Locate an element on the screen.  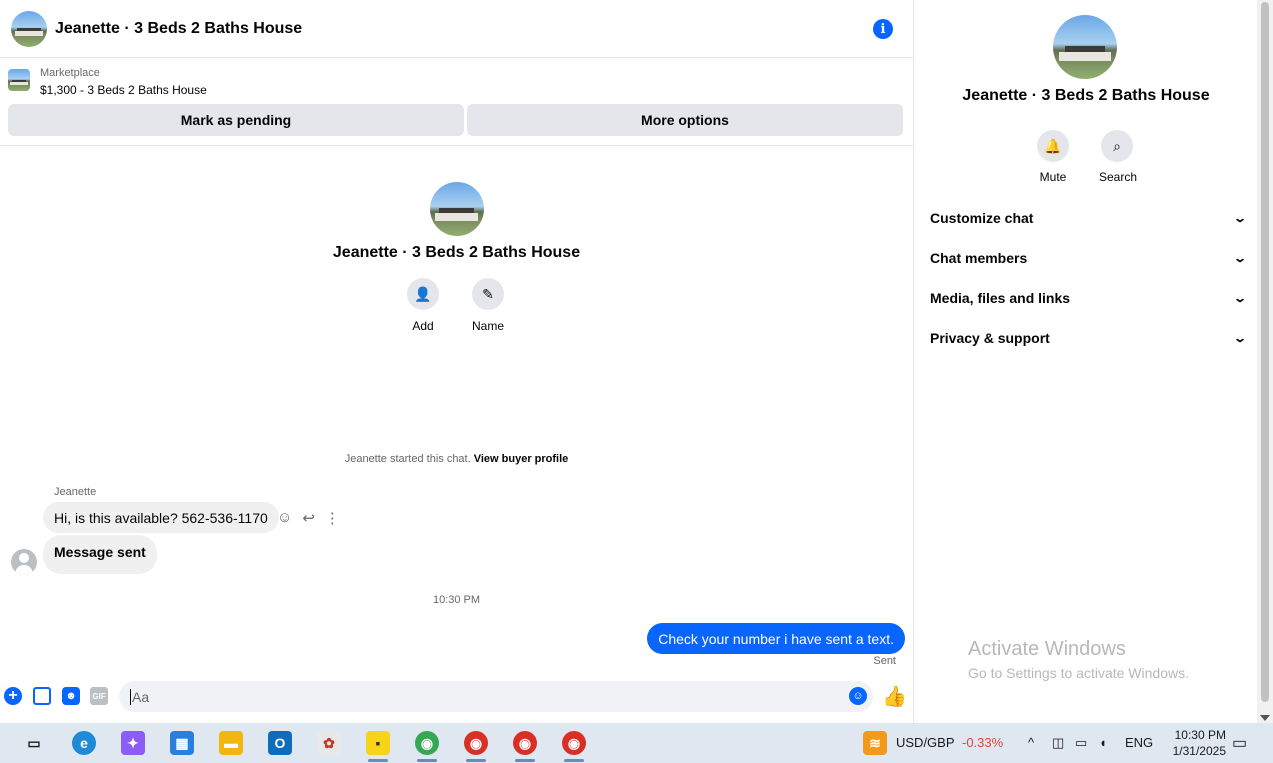
reply-icon: ↩ is located at coordinates (308, 518).